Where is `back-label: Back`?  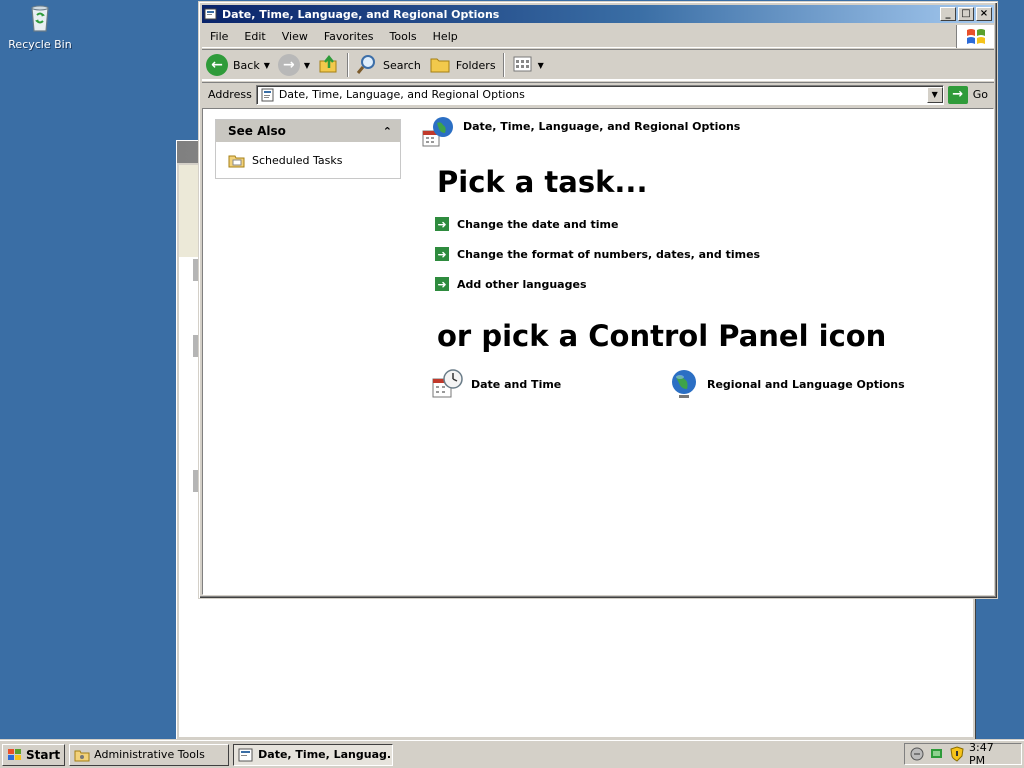 back-label: Back is located at coordinates (246, 65).